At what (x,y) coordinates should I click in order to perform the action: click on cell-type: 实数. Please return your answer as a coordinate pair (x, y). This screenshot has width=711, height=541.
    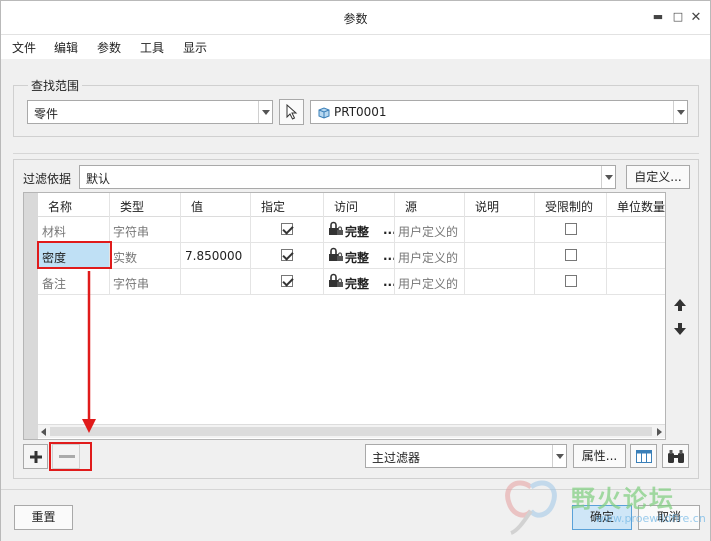
    Looking at the image, I should click on (145, 255).